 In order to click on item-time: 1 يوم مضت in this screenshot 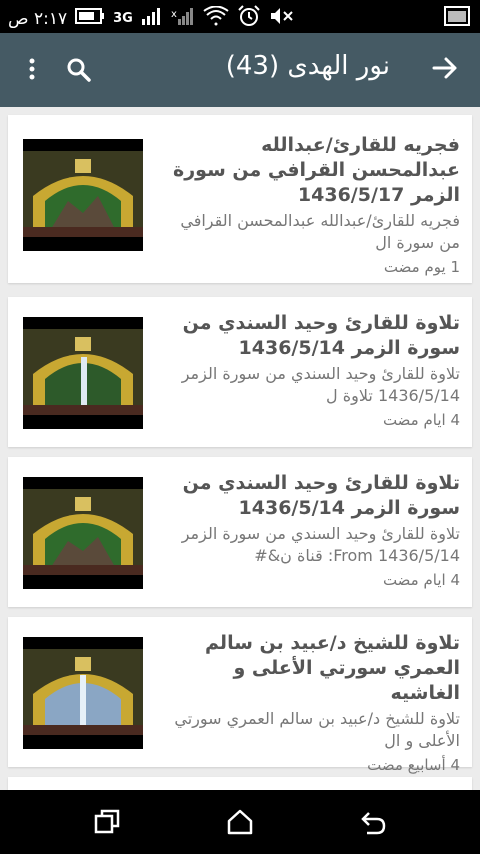, I will do `click(421, 267)`.